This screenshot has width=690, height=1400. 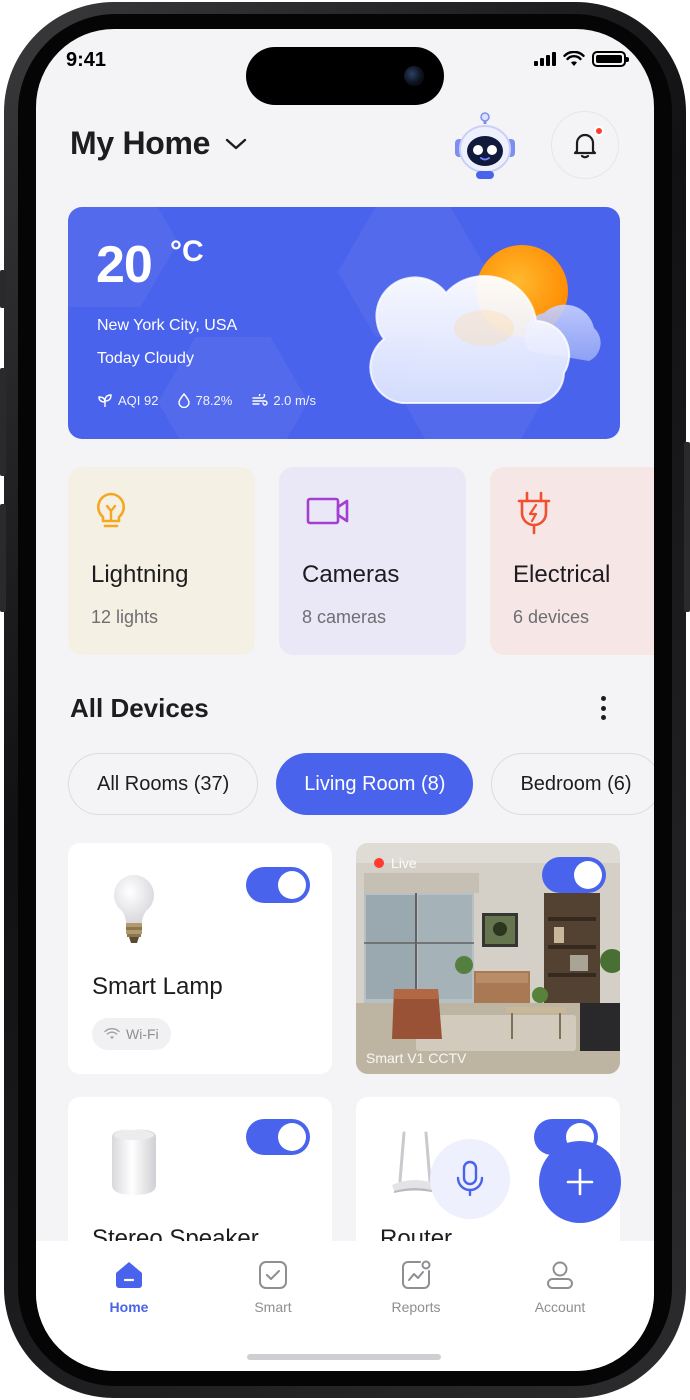 I want to click on water-drop-icon, so click(x=184, y=400).